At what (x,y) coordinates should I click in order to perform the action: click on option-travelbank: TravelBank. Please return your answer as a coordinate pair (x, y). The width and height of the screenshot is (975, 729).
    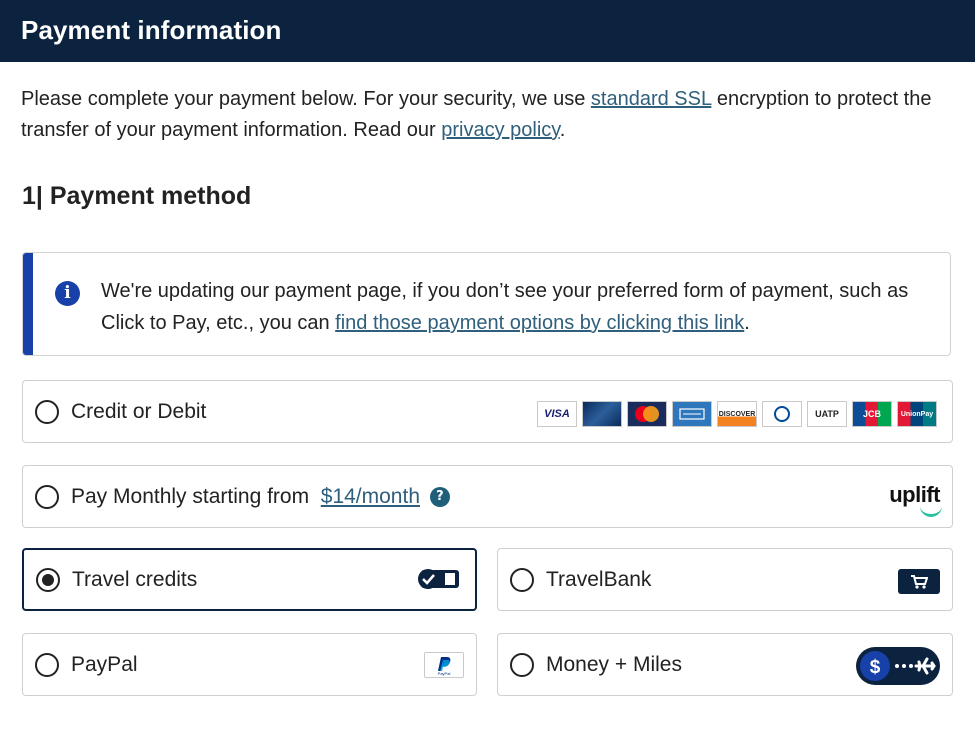
    Looking at the image, I should click on (725, 579).